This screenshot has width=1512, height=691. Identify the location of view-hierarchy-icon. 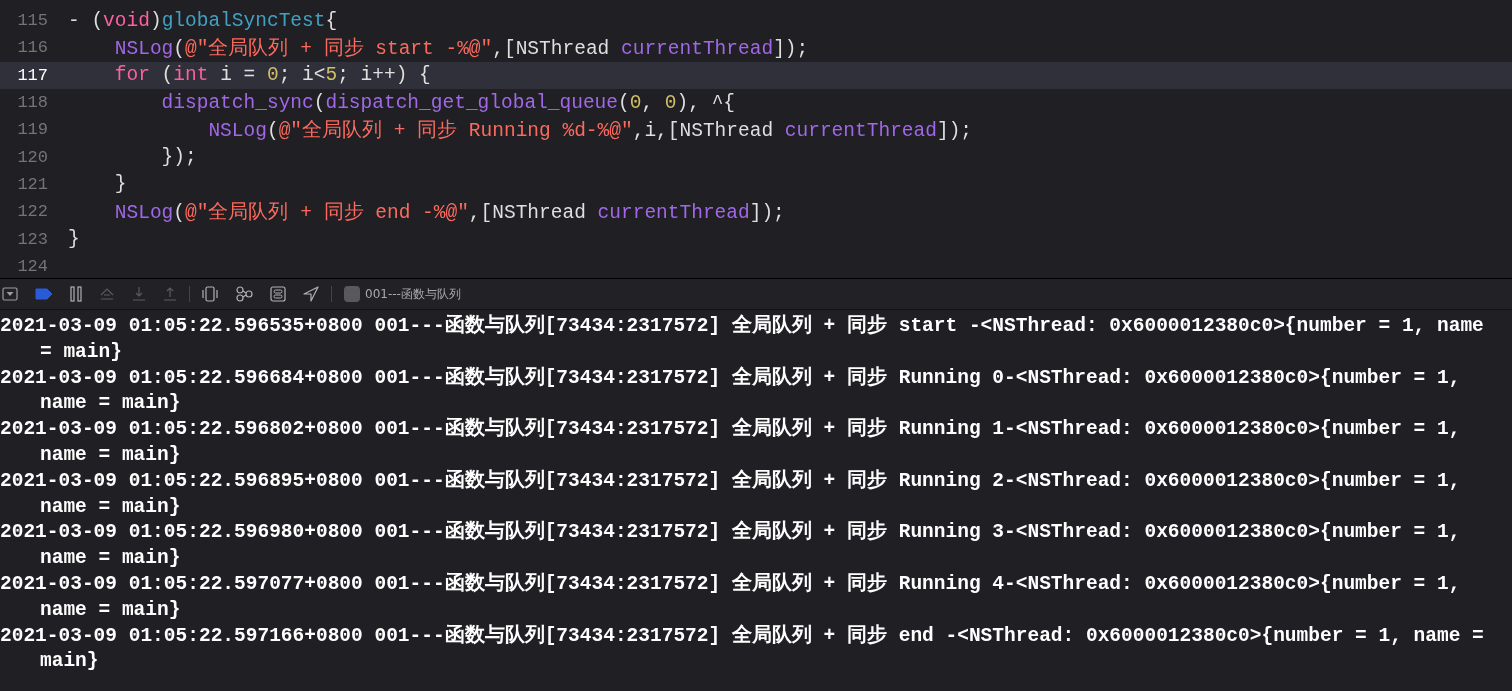
(210, 294).